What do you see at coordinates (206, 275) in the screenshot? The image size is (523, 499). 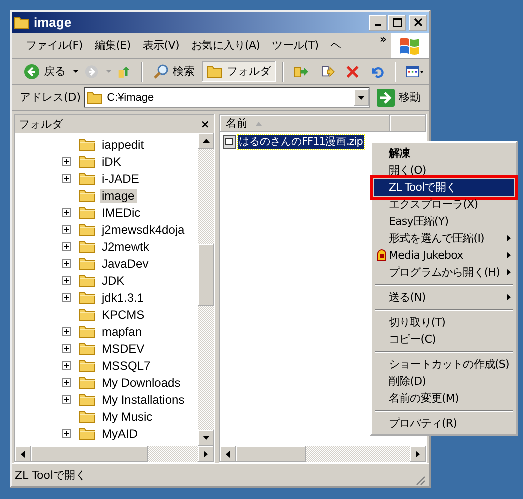 I see `scroll-thumb` at bounding box center [206, 275].